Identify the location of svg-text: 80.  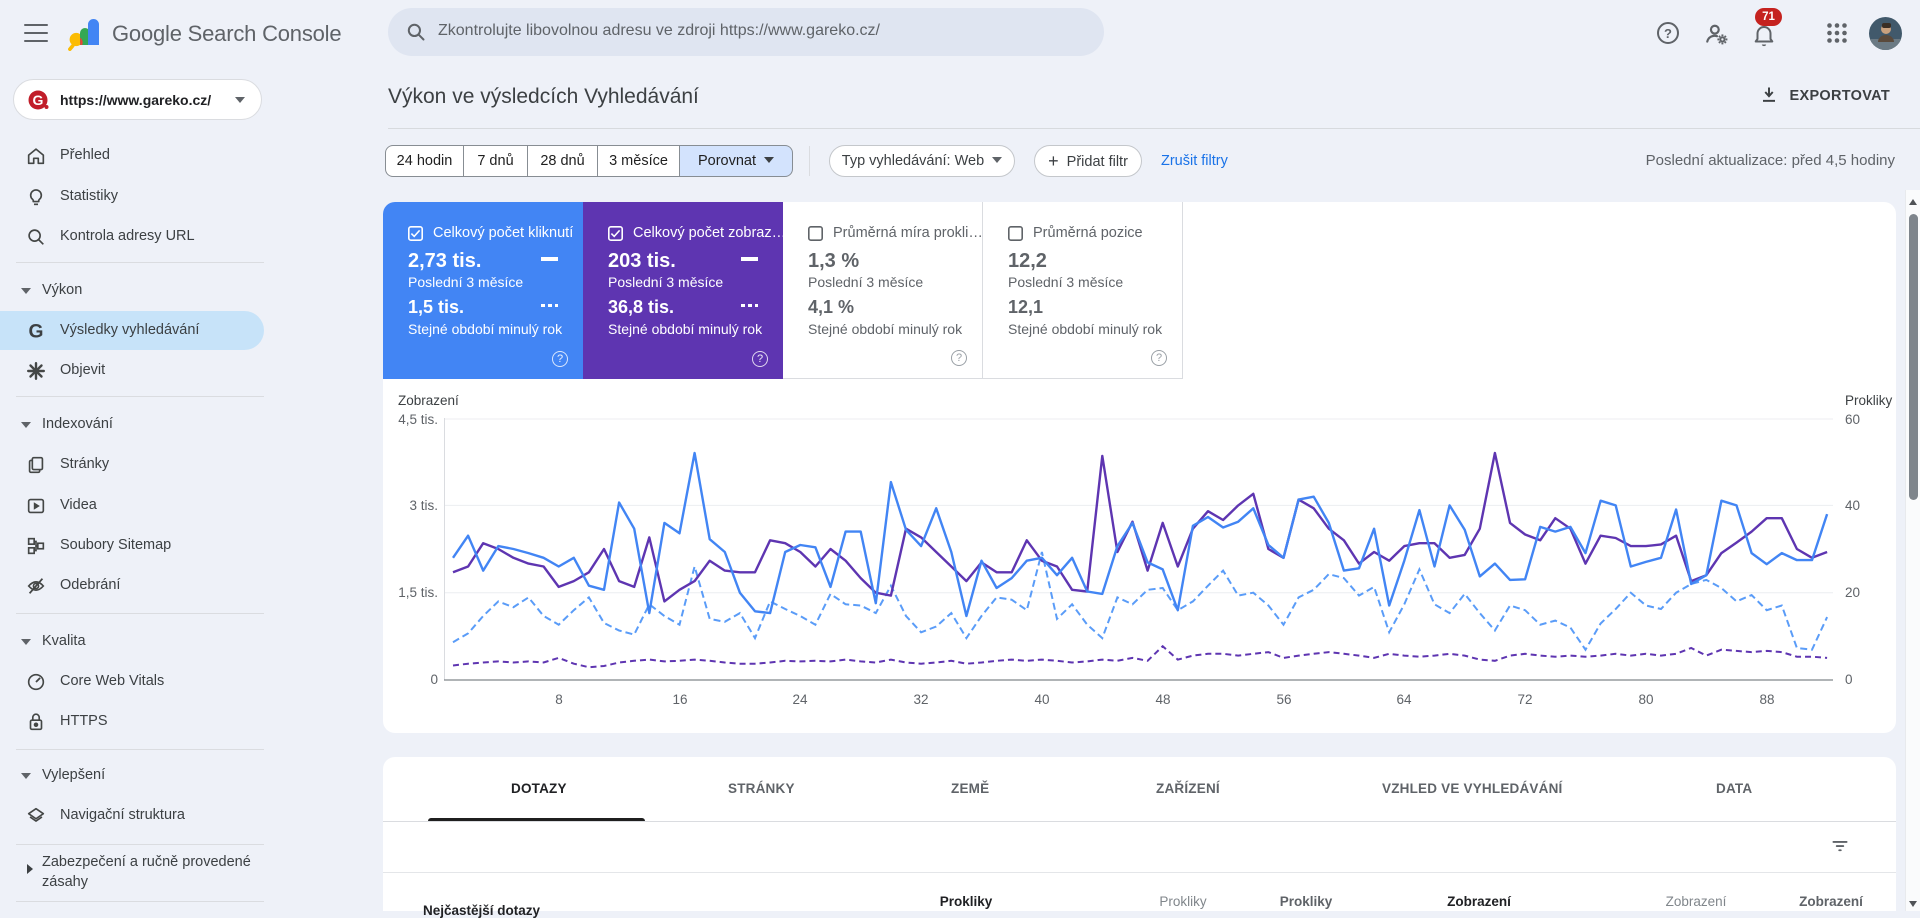
(1645, 699).